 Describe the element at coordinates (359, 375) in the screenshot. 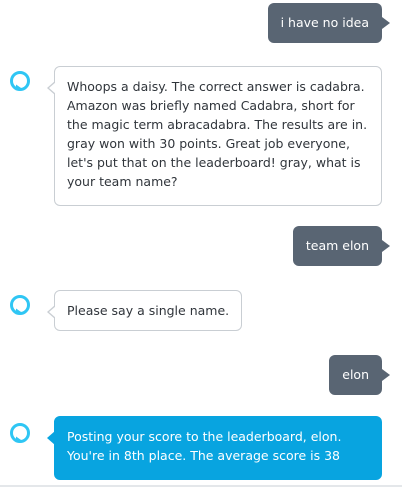

I see `user-bubble: elon` at that location.